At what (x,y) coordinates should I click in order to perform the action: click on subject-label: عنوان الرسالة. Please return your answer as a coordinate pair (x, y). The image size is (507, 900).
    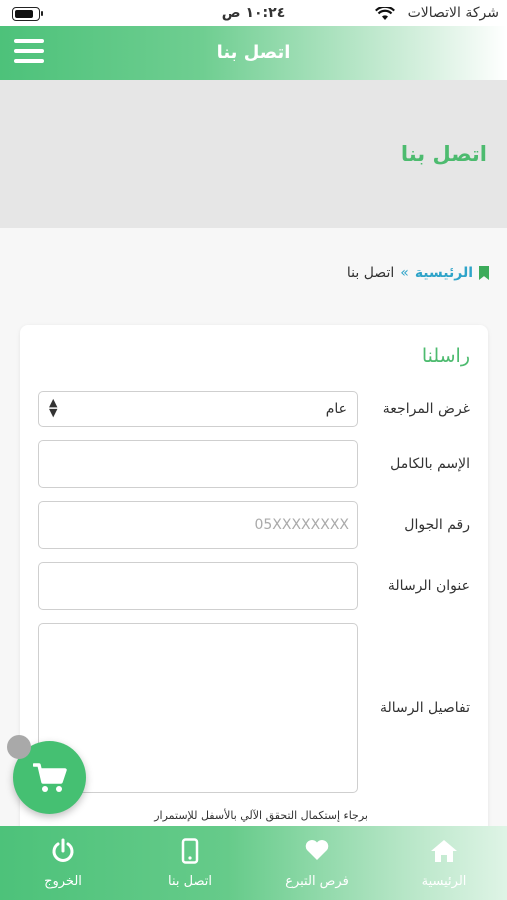
    Looking at the image, I should click on (428, 586).